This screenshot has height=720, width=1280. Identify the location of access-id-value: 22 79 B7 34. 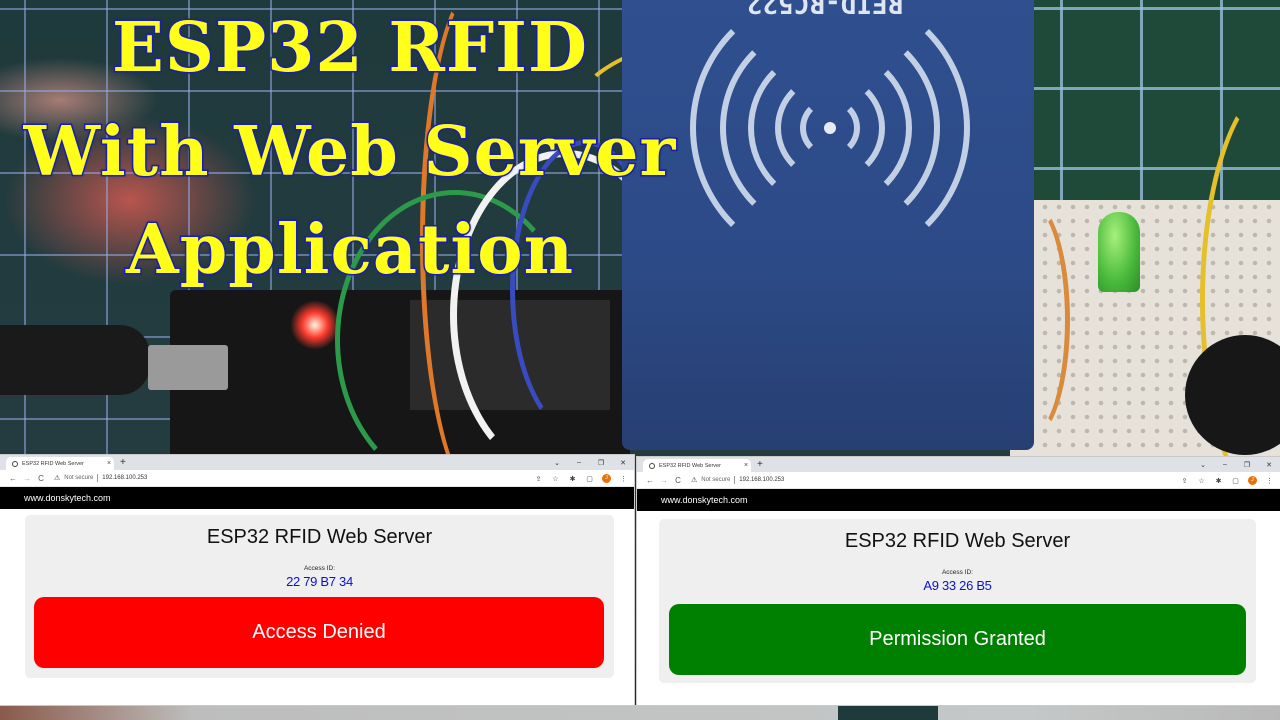
(319, 581).